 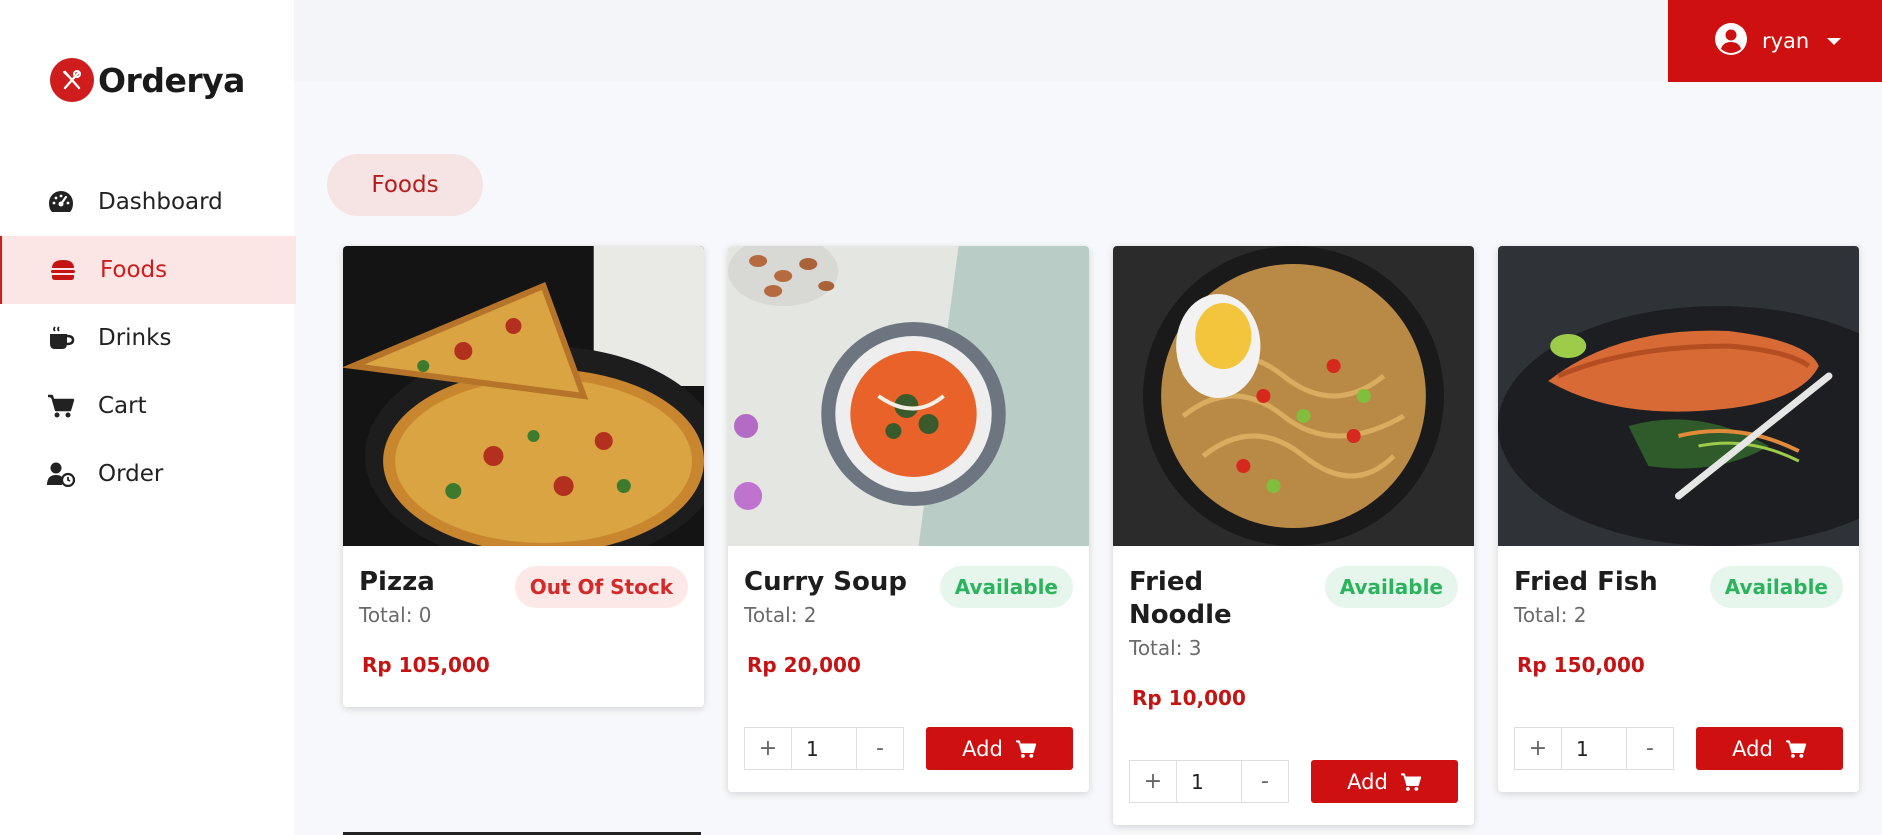 I want to click on sidebar-item-label: Order, so click(x=131, y=474).